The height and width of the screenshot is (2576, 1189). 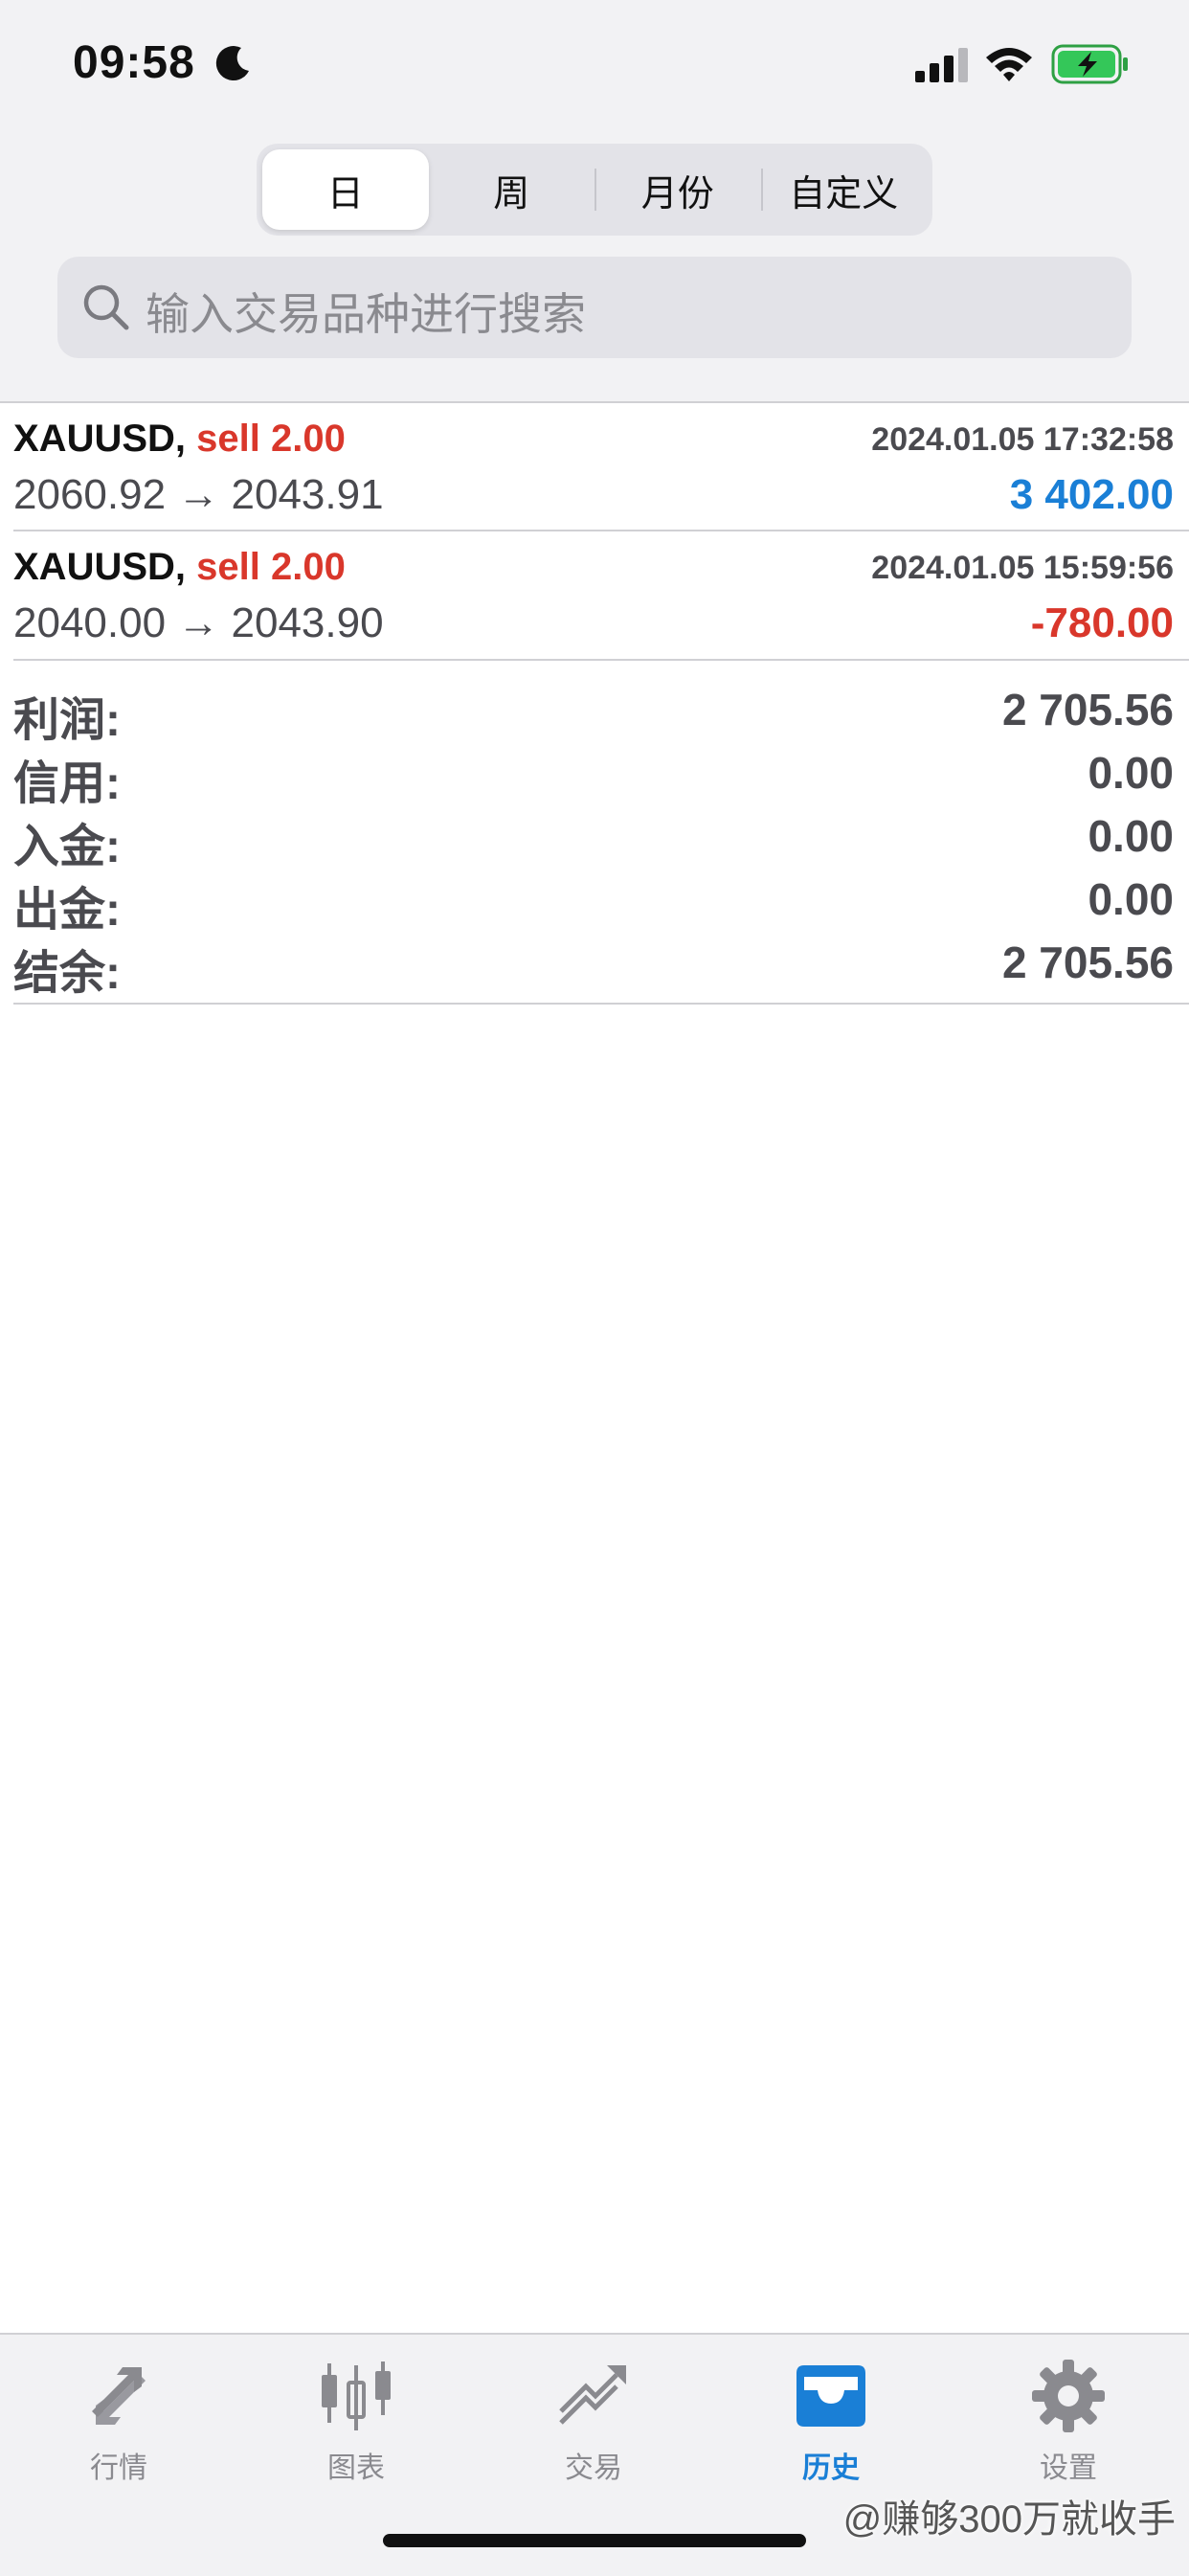 I want to click on tabbar-settings: 设置, so click(x=1068, y=2427).